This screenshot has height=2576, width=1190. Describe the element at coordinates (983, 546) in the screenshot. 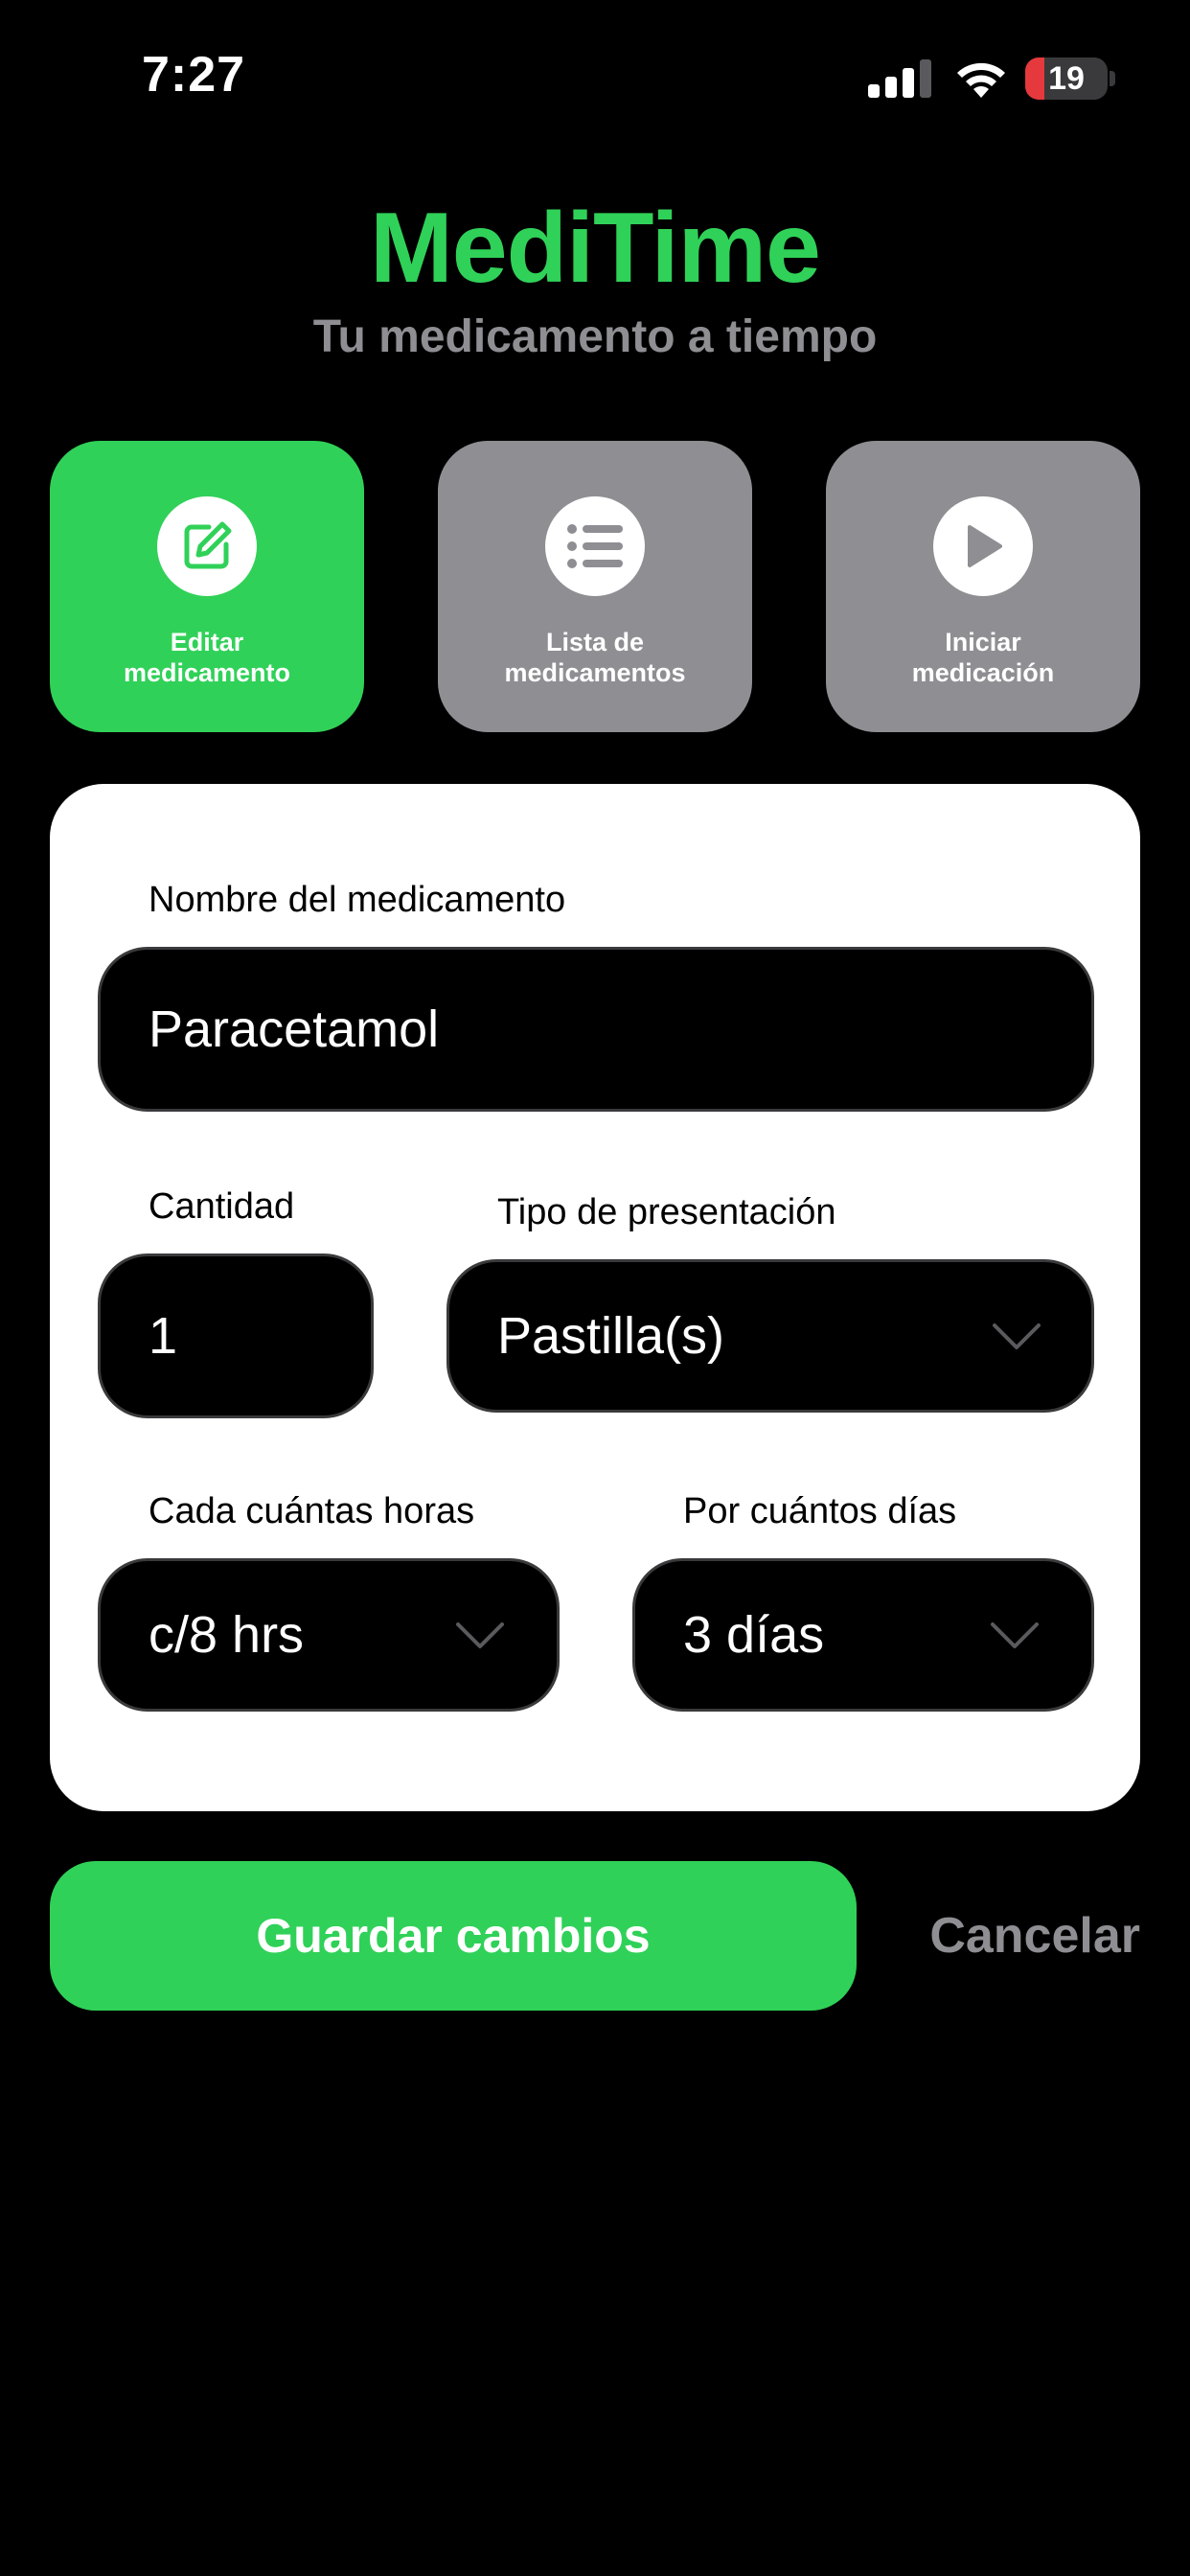

I see `play-icon` at that location.